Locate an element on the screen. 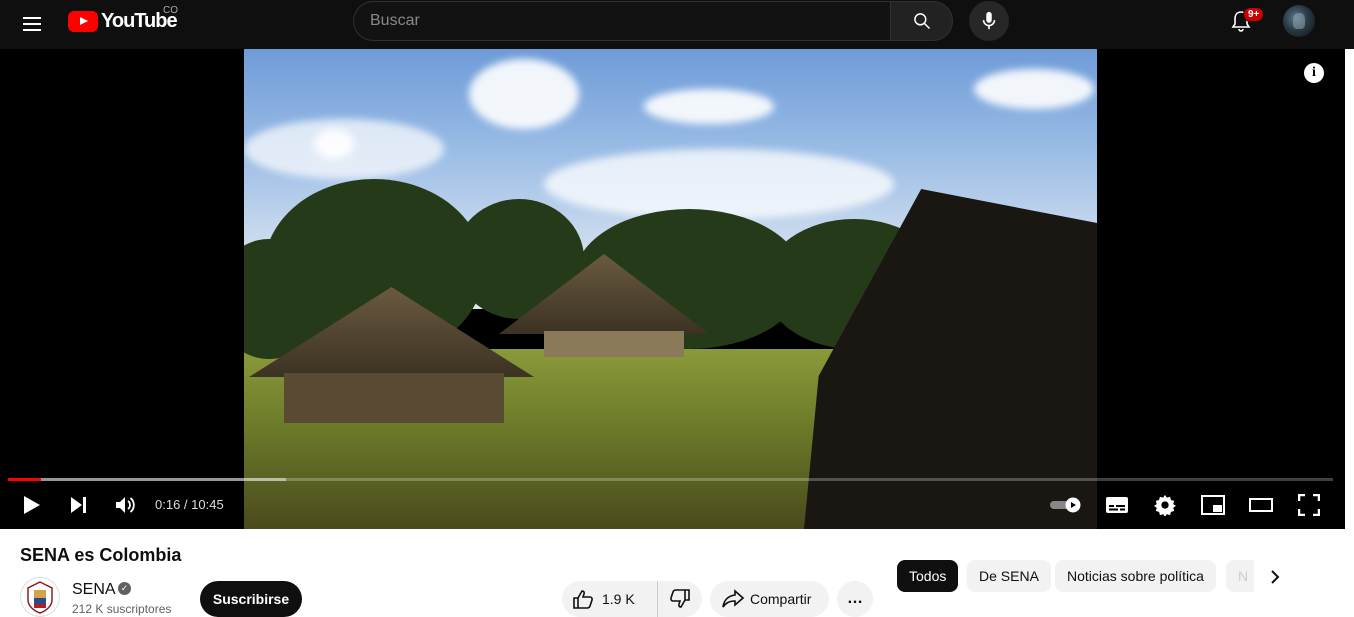 The width and height of the screenshot is (1354, 617). search-button is located at coordinates (921, 21).